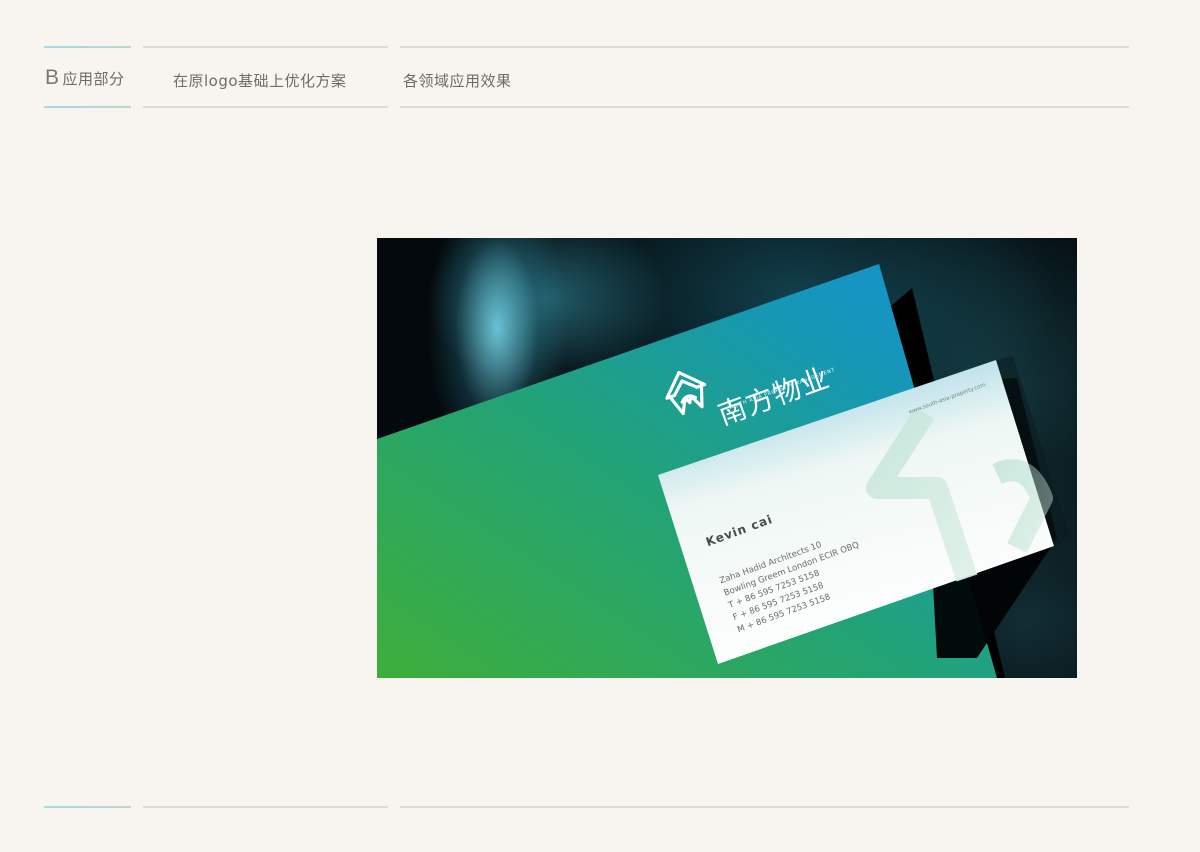 This screenshot has height=852, width=1200. I want to click on section-title: B 应用部分, so click(85, 78).